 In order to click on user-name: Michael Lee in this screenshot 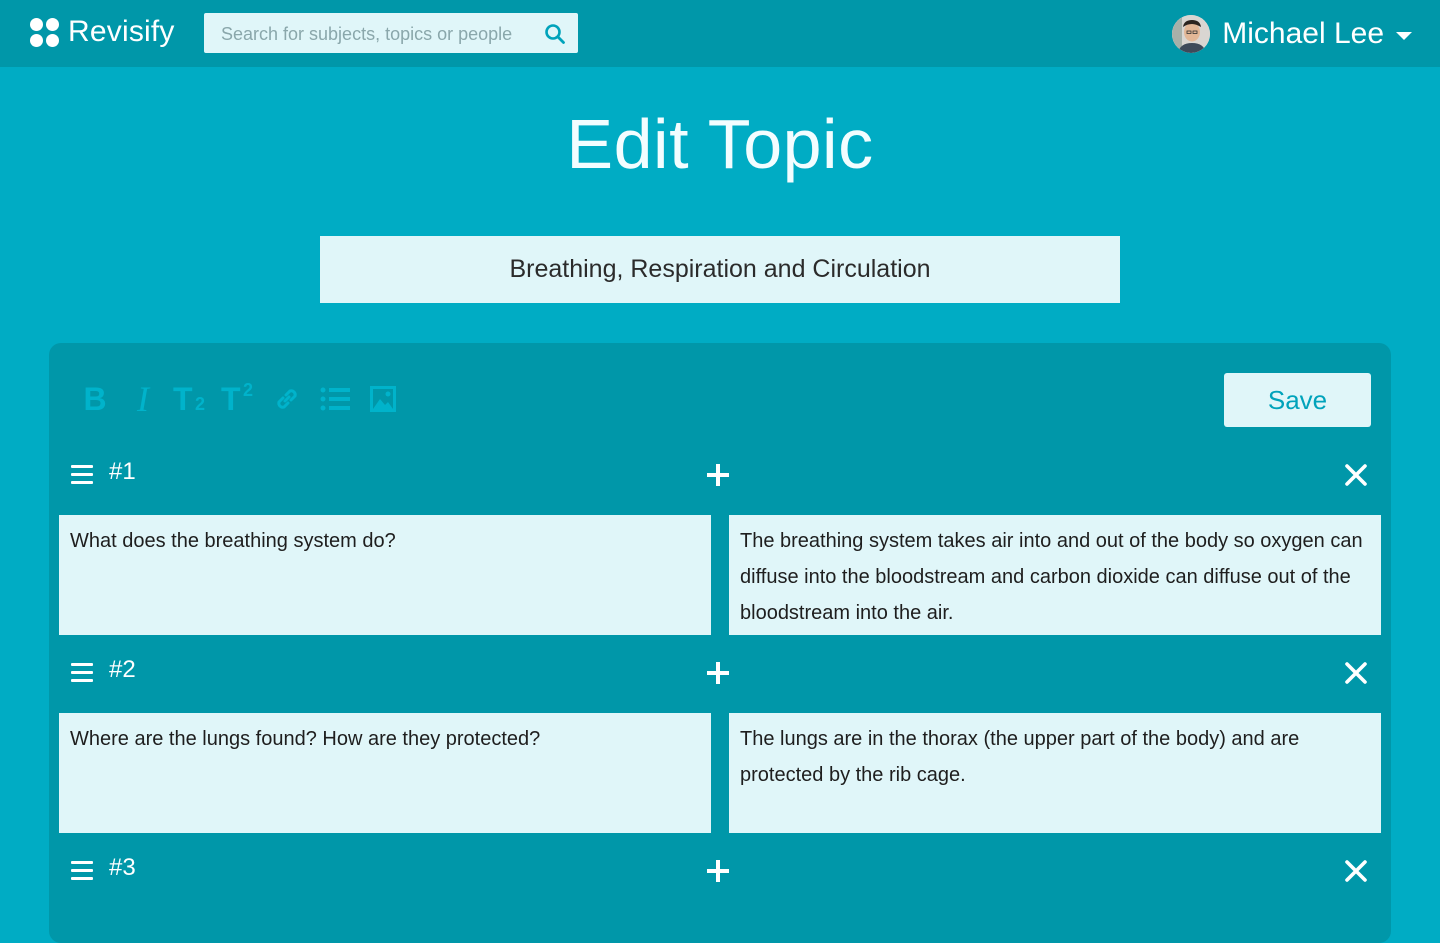, I will do `click(1303, 33)`.